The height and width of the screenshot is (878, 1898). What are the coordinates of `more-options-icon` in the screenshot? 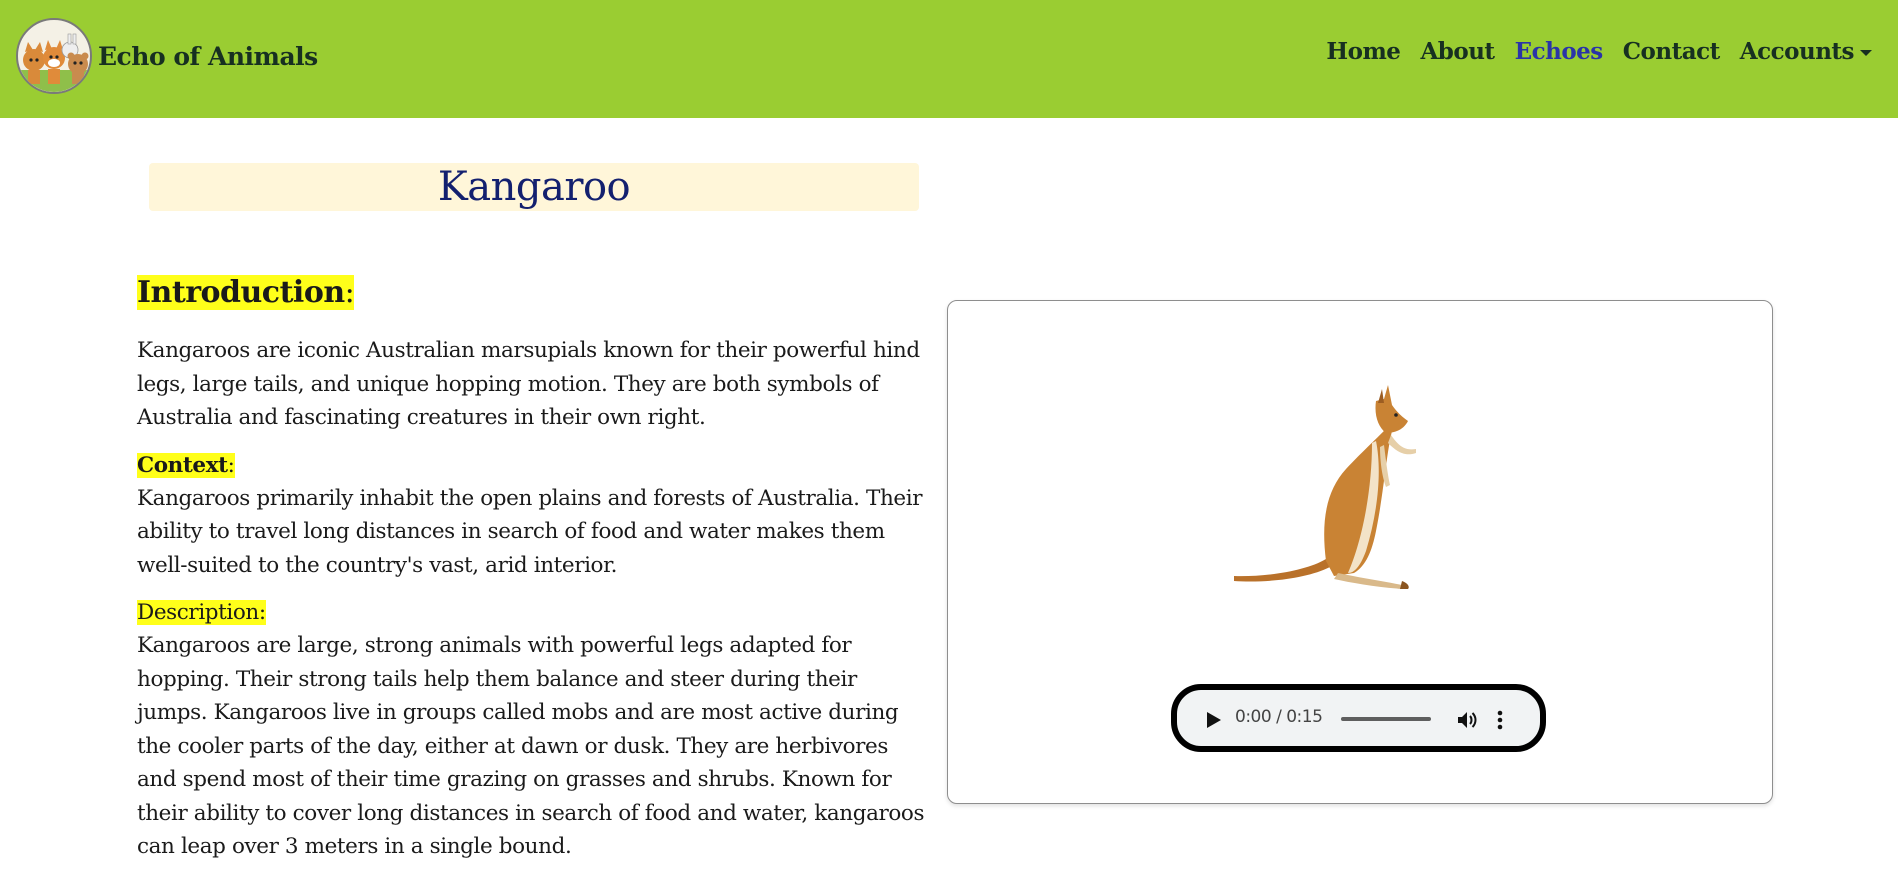 It's located at (1500, 720).